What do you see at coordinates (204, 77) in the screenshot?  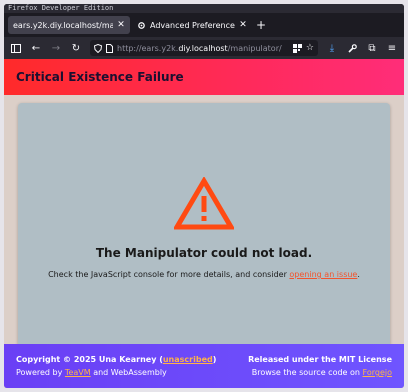 I see `app-header: Critical Existence Failure` at bounding box center [204, 77].